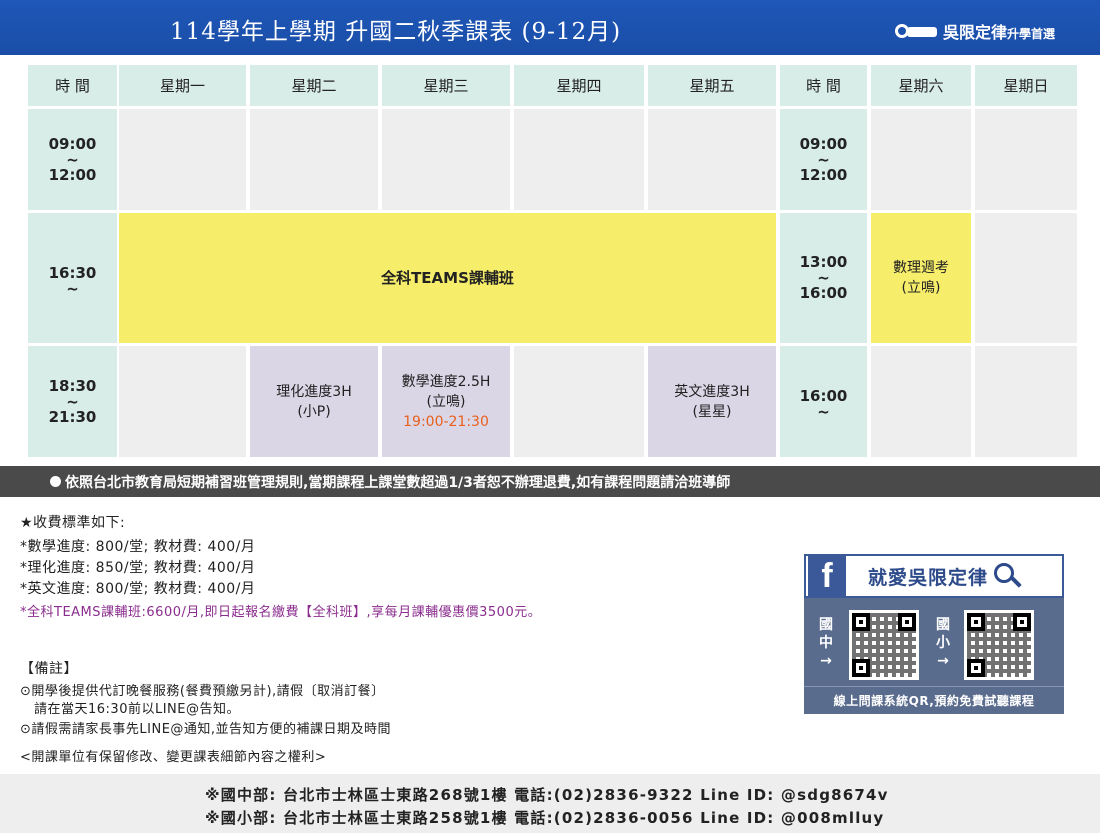  Describe the element at coordinates (137, 709) in the screenshot. I see `note-dinner-deadline: 請在當天16:30前以LINE@告知。` at that location.